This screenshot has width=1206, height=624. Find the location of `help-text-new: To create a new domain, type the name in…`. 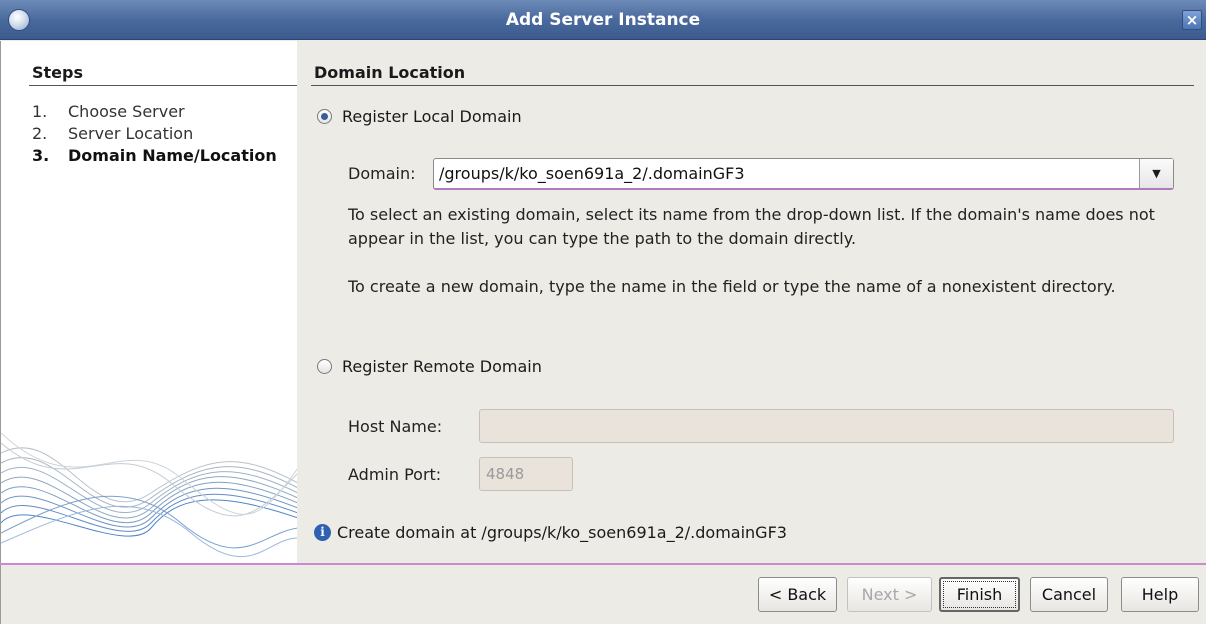

help-text-new: To create a new domain, type the name in… is located at coordinates (732, 286).